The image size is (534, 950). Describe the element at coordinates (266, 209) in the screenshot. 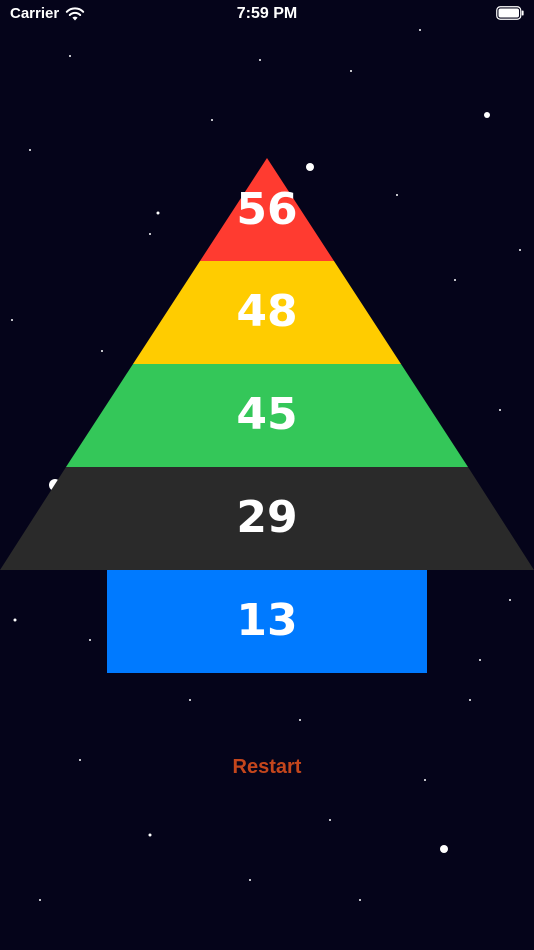

I see `layer-value-top: 56` at that location.